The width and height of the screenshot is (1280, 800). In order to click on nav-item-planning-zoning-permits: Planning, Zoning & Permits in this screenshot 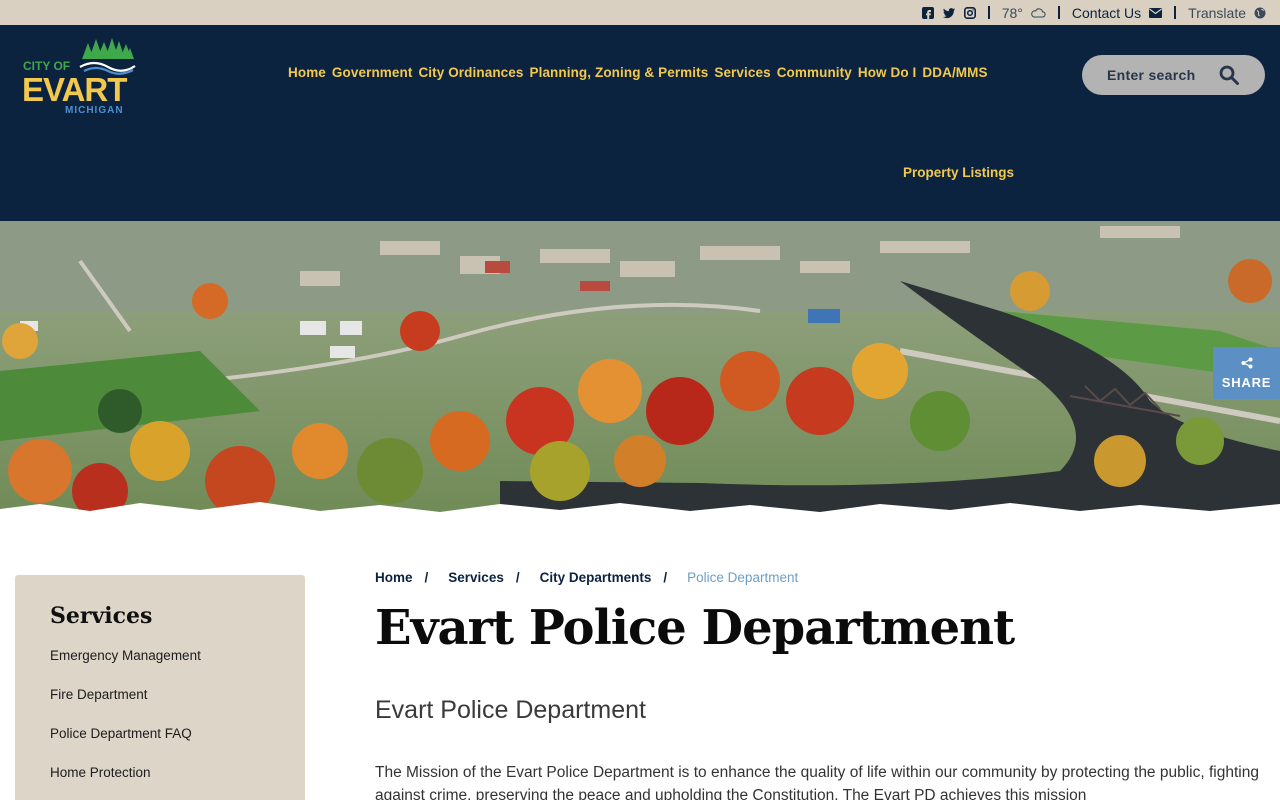, I will do `click(618, 72)`.